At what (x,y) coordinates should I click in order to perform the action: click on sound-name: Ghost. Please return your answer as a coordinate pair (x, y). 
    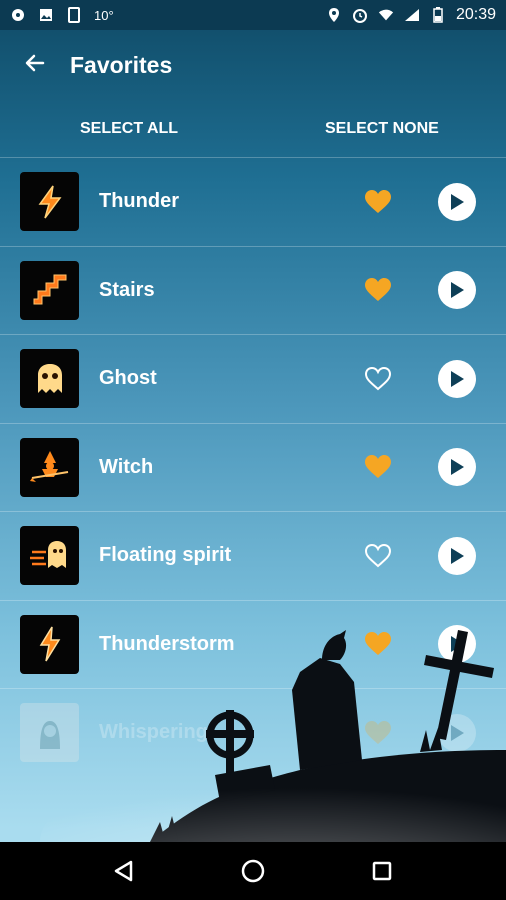
    Looking at the image, I should click on (128, 378).